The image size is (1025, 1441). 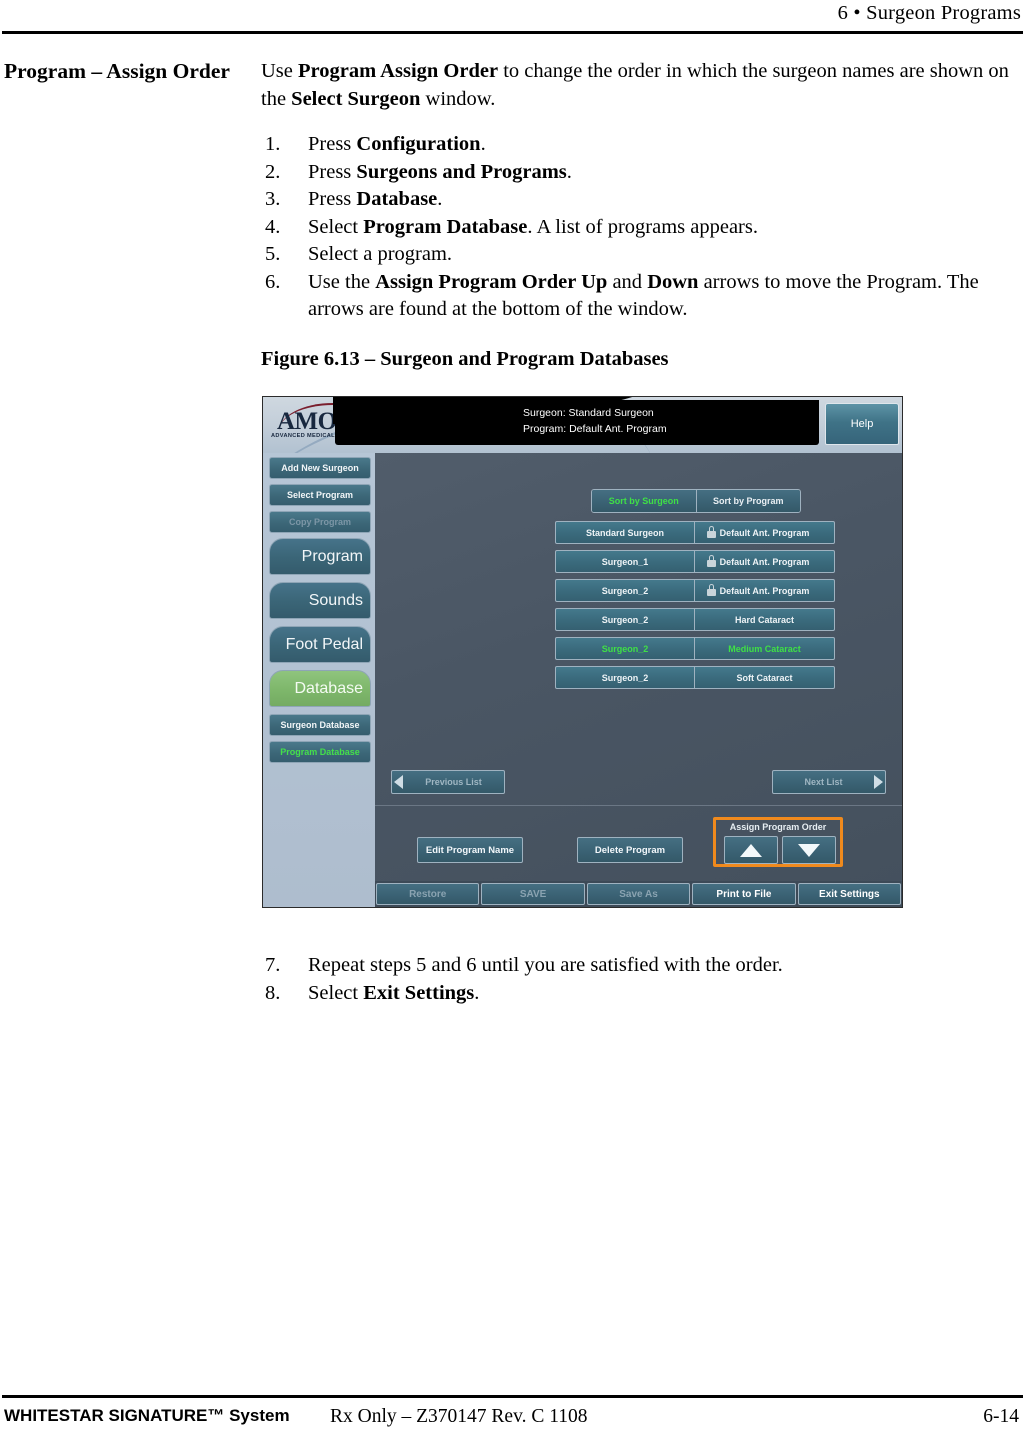 I want to click on status-program-line: Program: Default Ant. Program, so click(x=595, y=428).